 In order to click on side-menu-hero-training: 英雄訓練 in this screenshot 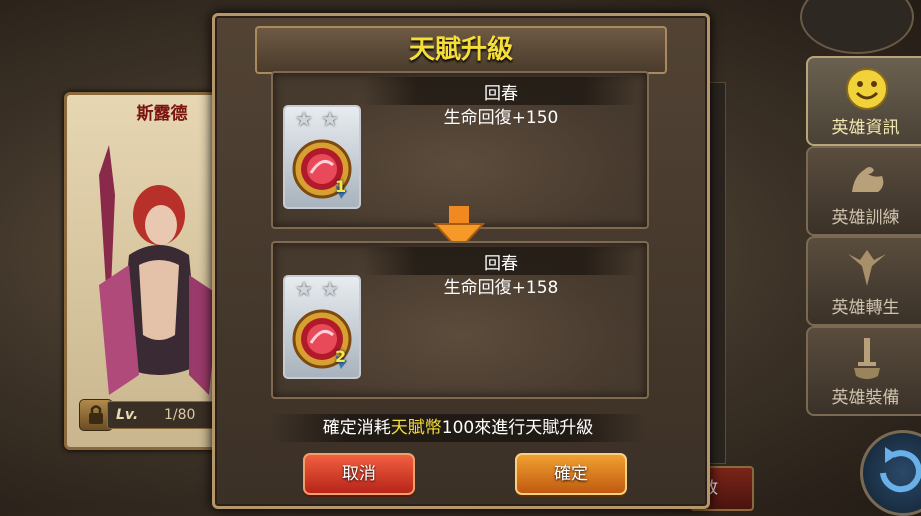, I will do `click(863, 191)`.